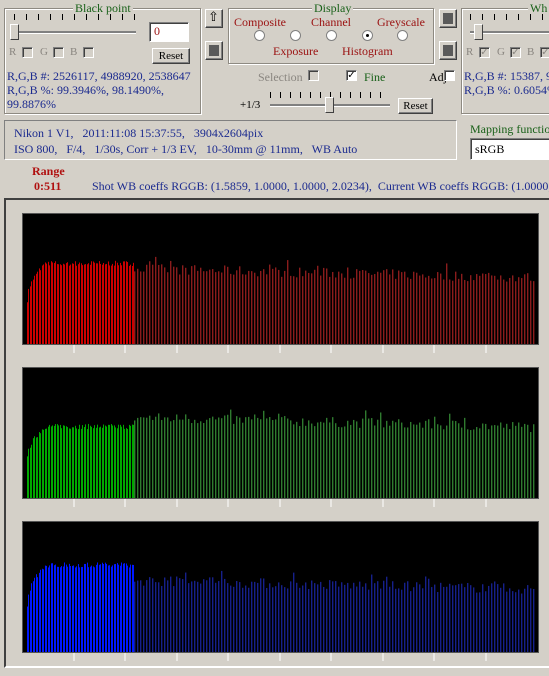  What do you see at coordinates (448, 50) in the screenshot?
I see `white-point-square-button-bottom` at bounding box center [448, 50].